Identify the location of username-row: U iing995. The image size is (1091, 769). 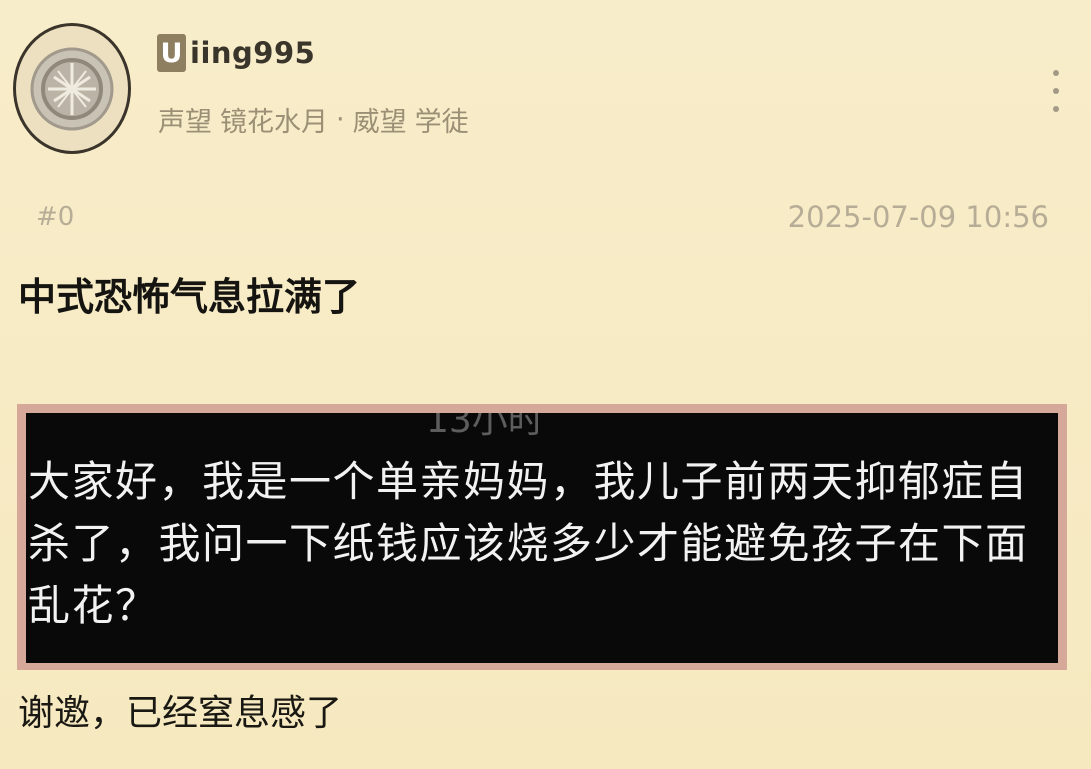
(236, 53).